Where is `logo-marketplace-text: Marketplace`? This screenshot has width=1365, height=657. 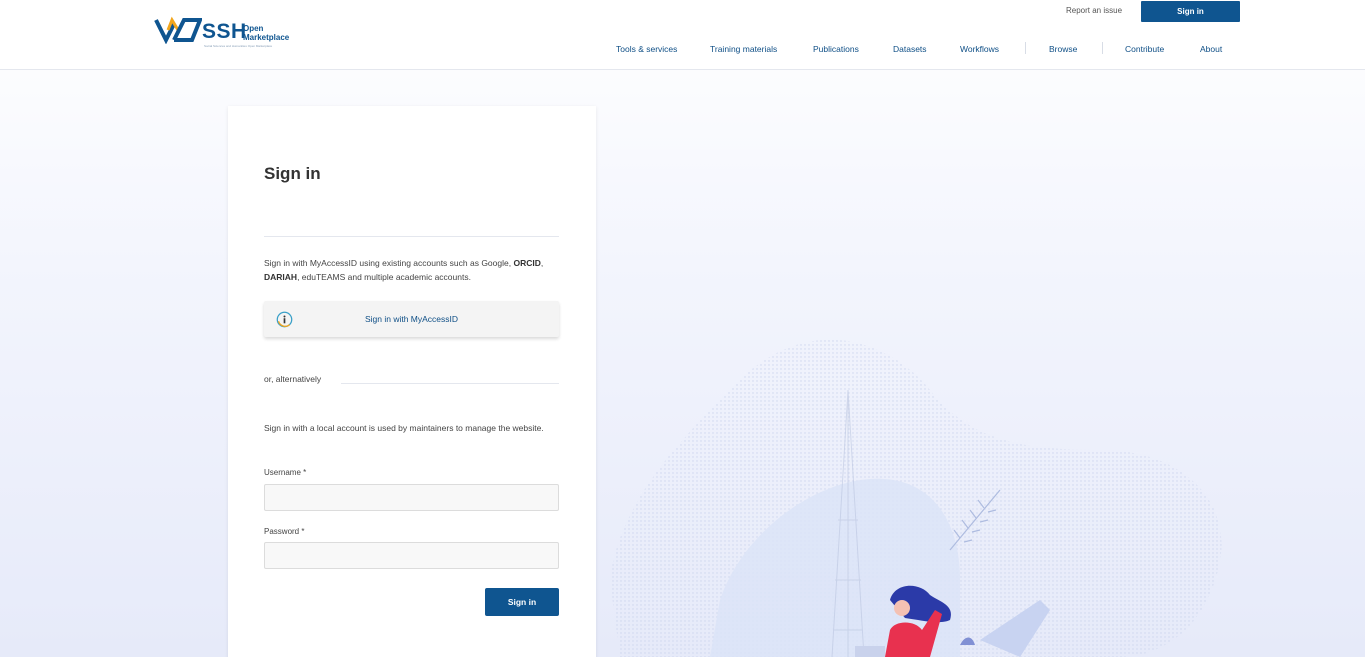 logo-marketplace-text: Marketplace is located at coordinates (266, 37).